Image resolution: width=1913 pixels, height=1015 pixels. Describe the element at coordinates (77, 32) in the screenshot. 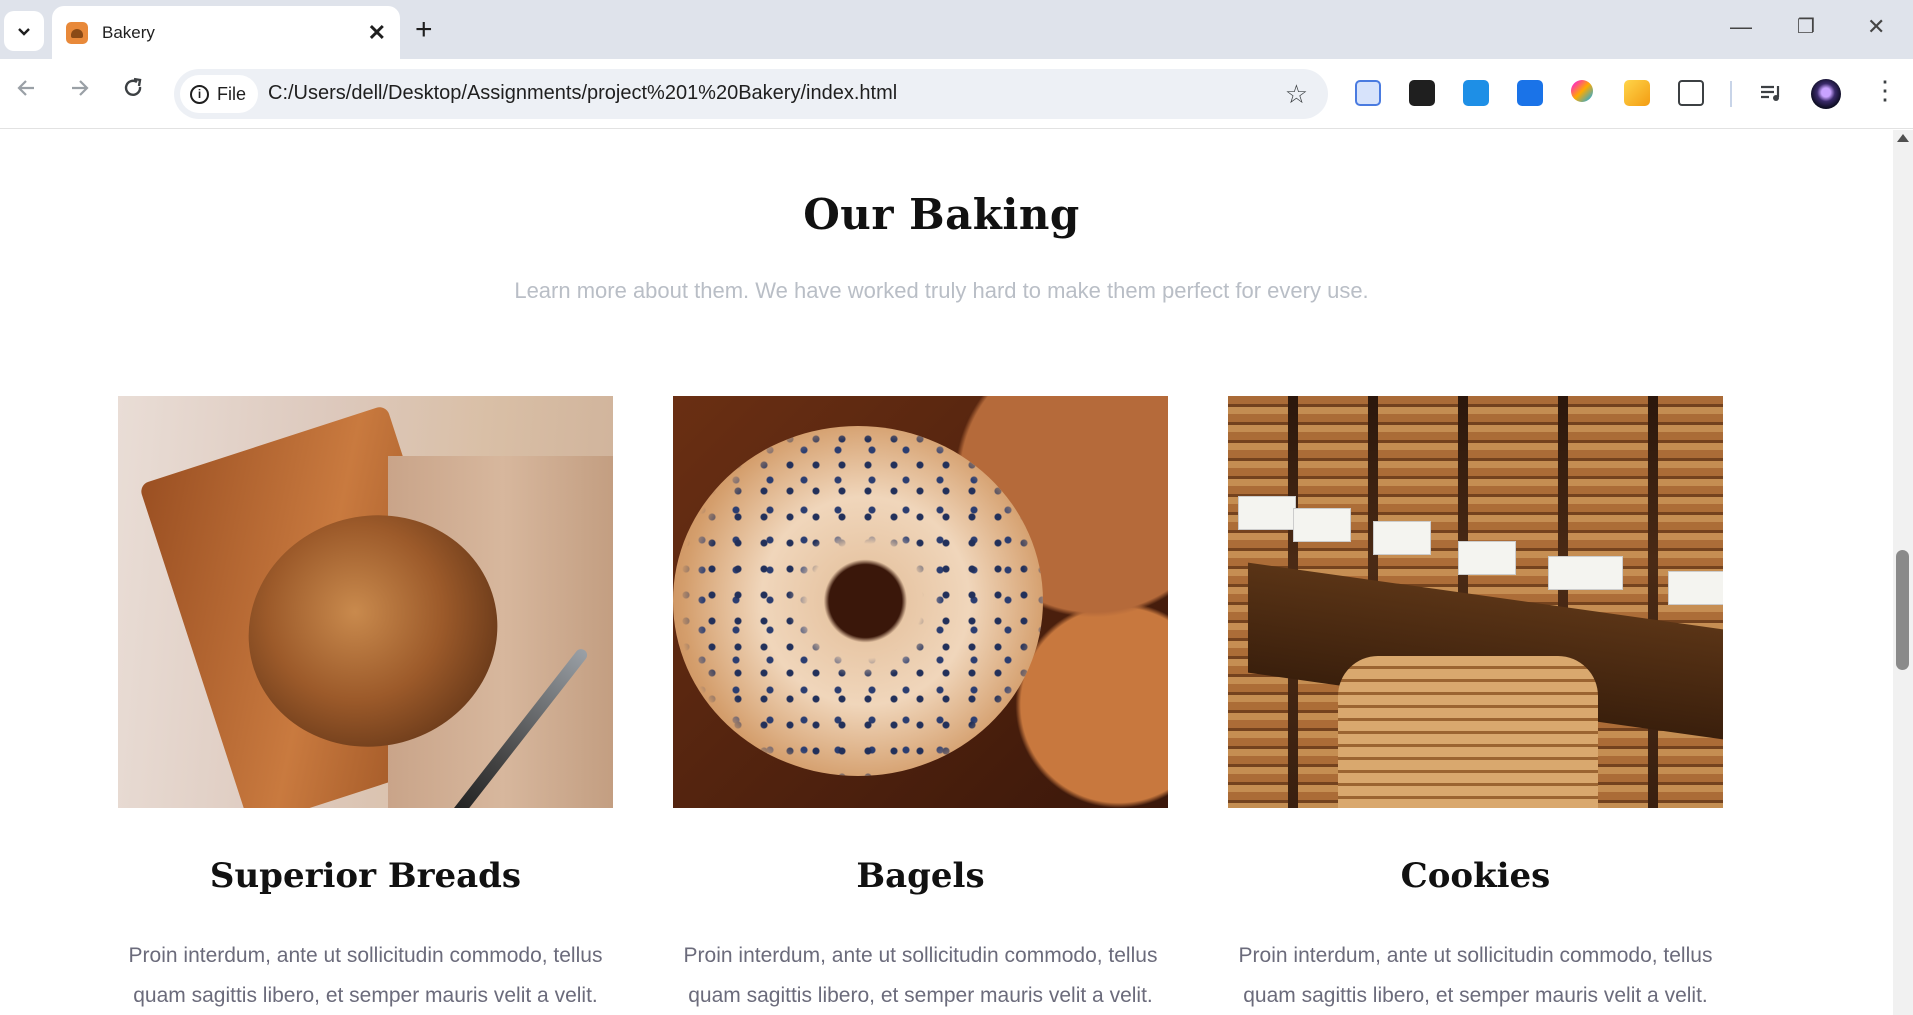

I see `bakery-favicon-icon` at that location.